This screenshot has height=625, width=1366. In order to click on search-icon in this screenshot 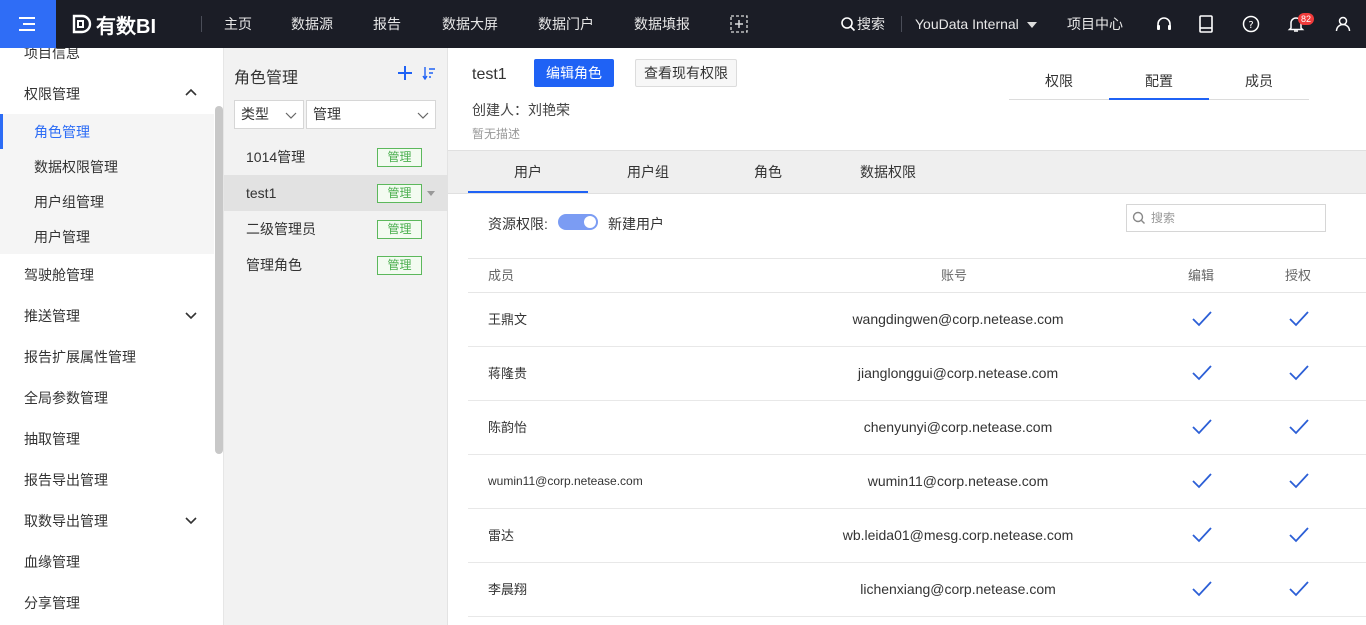, I will do `click(848, 24)`.